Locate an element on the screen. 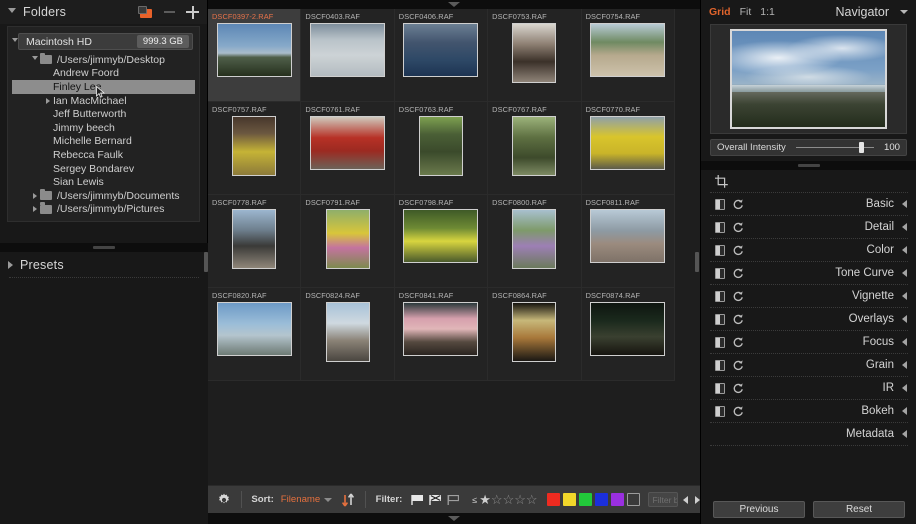  thumbnail-cell: DSCF0761.RAF is located at coordinates (348, 148).